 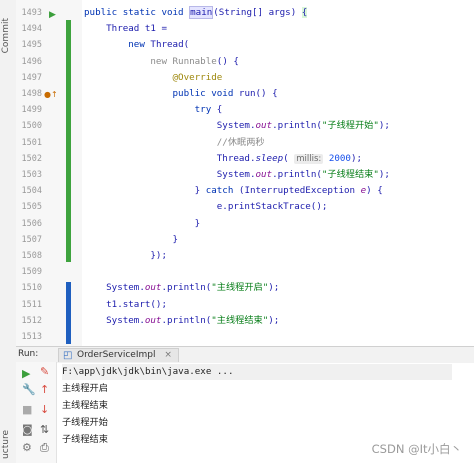 I want to click on up-arrow-icon: ↑, so click(x=44, y=389).